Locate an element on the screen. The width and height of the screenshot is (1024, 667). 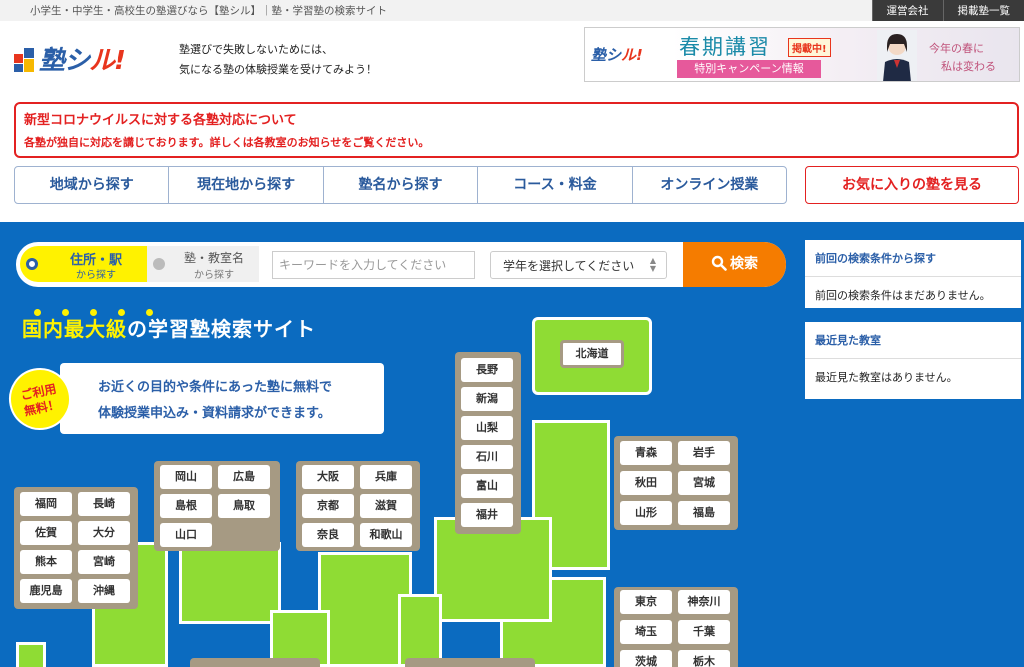
nav-online-class: オンライン授業 is located at coordinates (709, 185).